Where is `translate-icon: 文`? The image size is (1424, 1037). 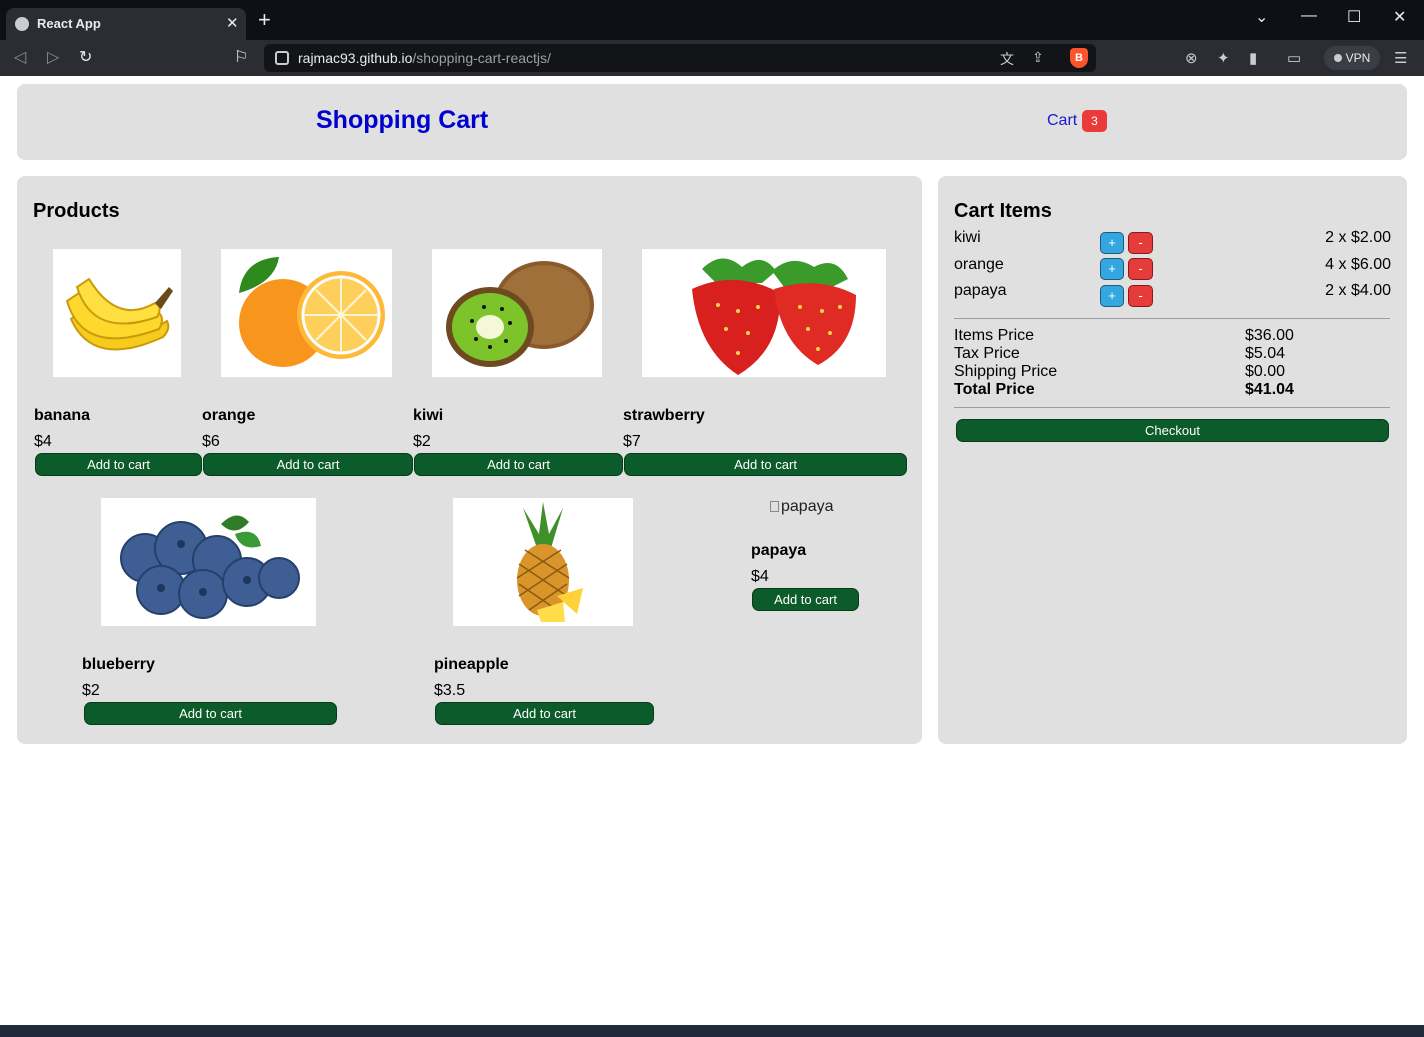 translate-icon: 文 is located at coordinates (1007, 59).